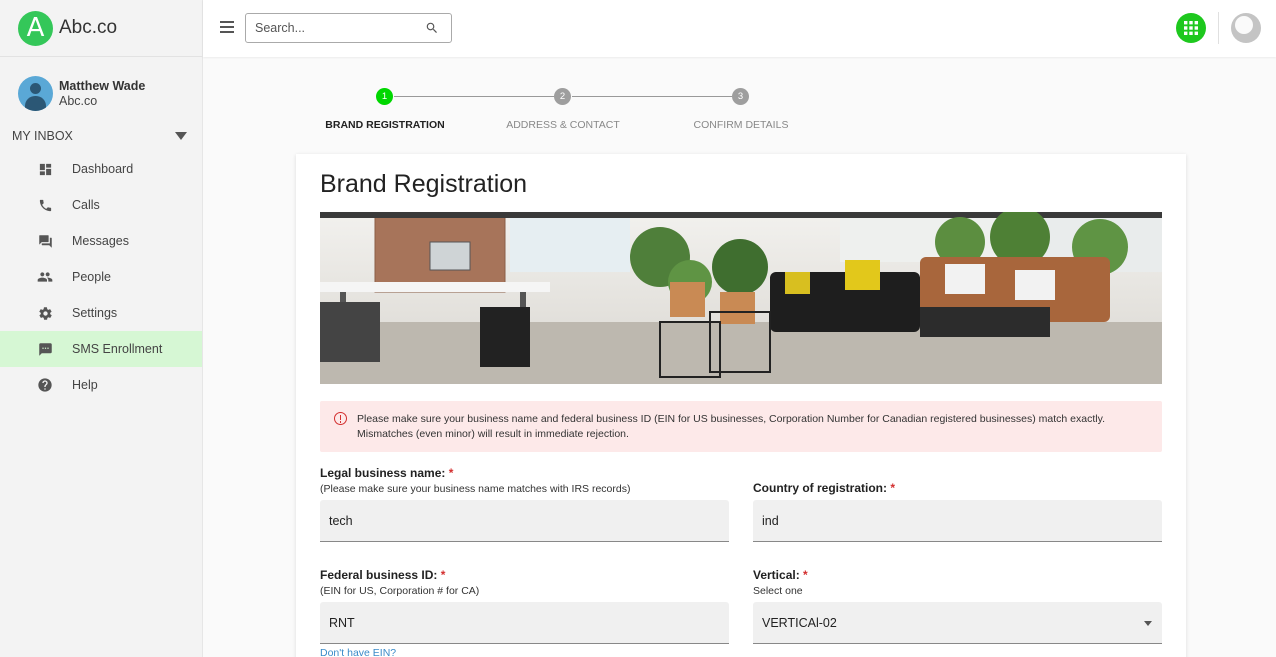 This screenshot has width=1276, height=657. What do you see at coordinates (45, 241) in the screenshot?
I see `chat-icon` at bounding box center [45, 241].